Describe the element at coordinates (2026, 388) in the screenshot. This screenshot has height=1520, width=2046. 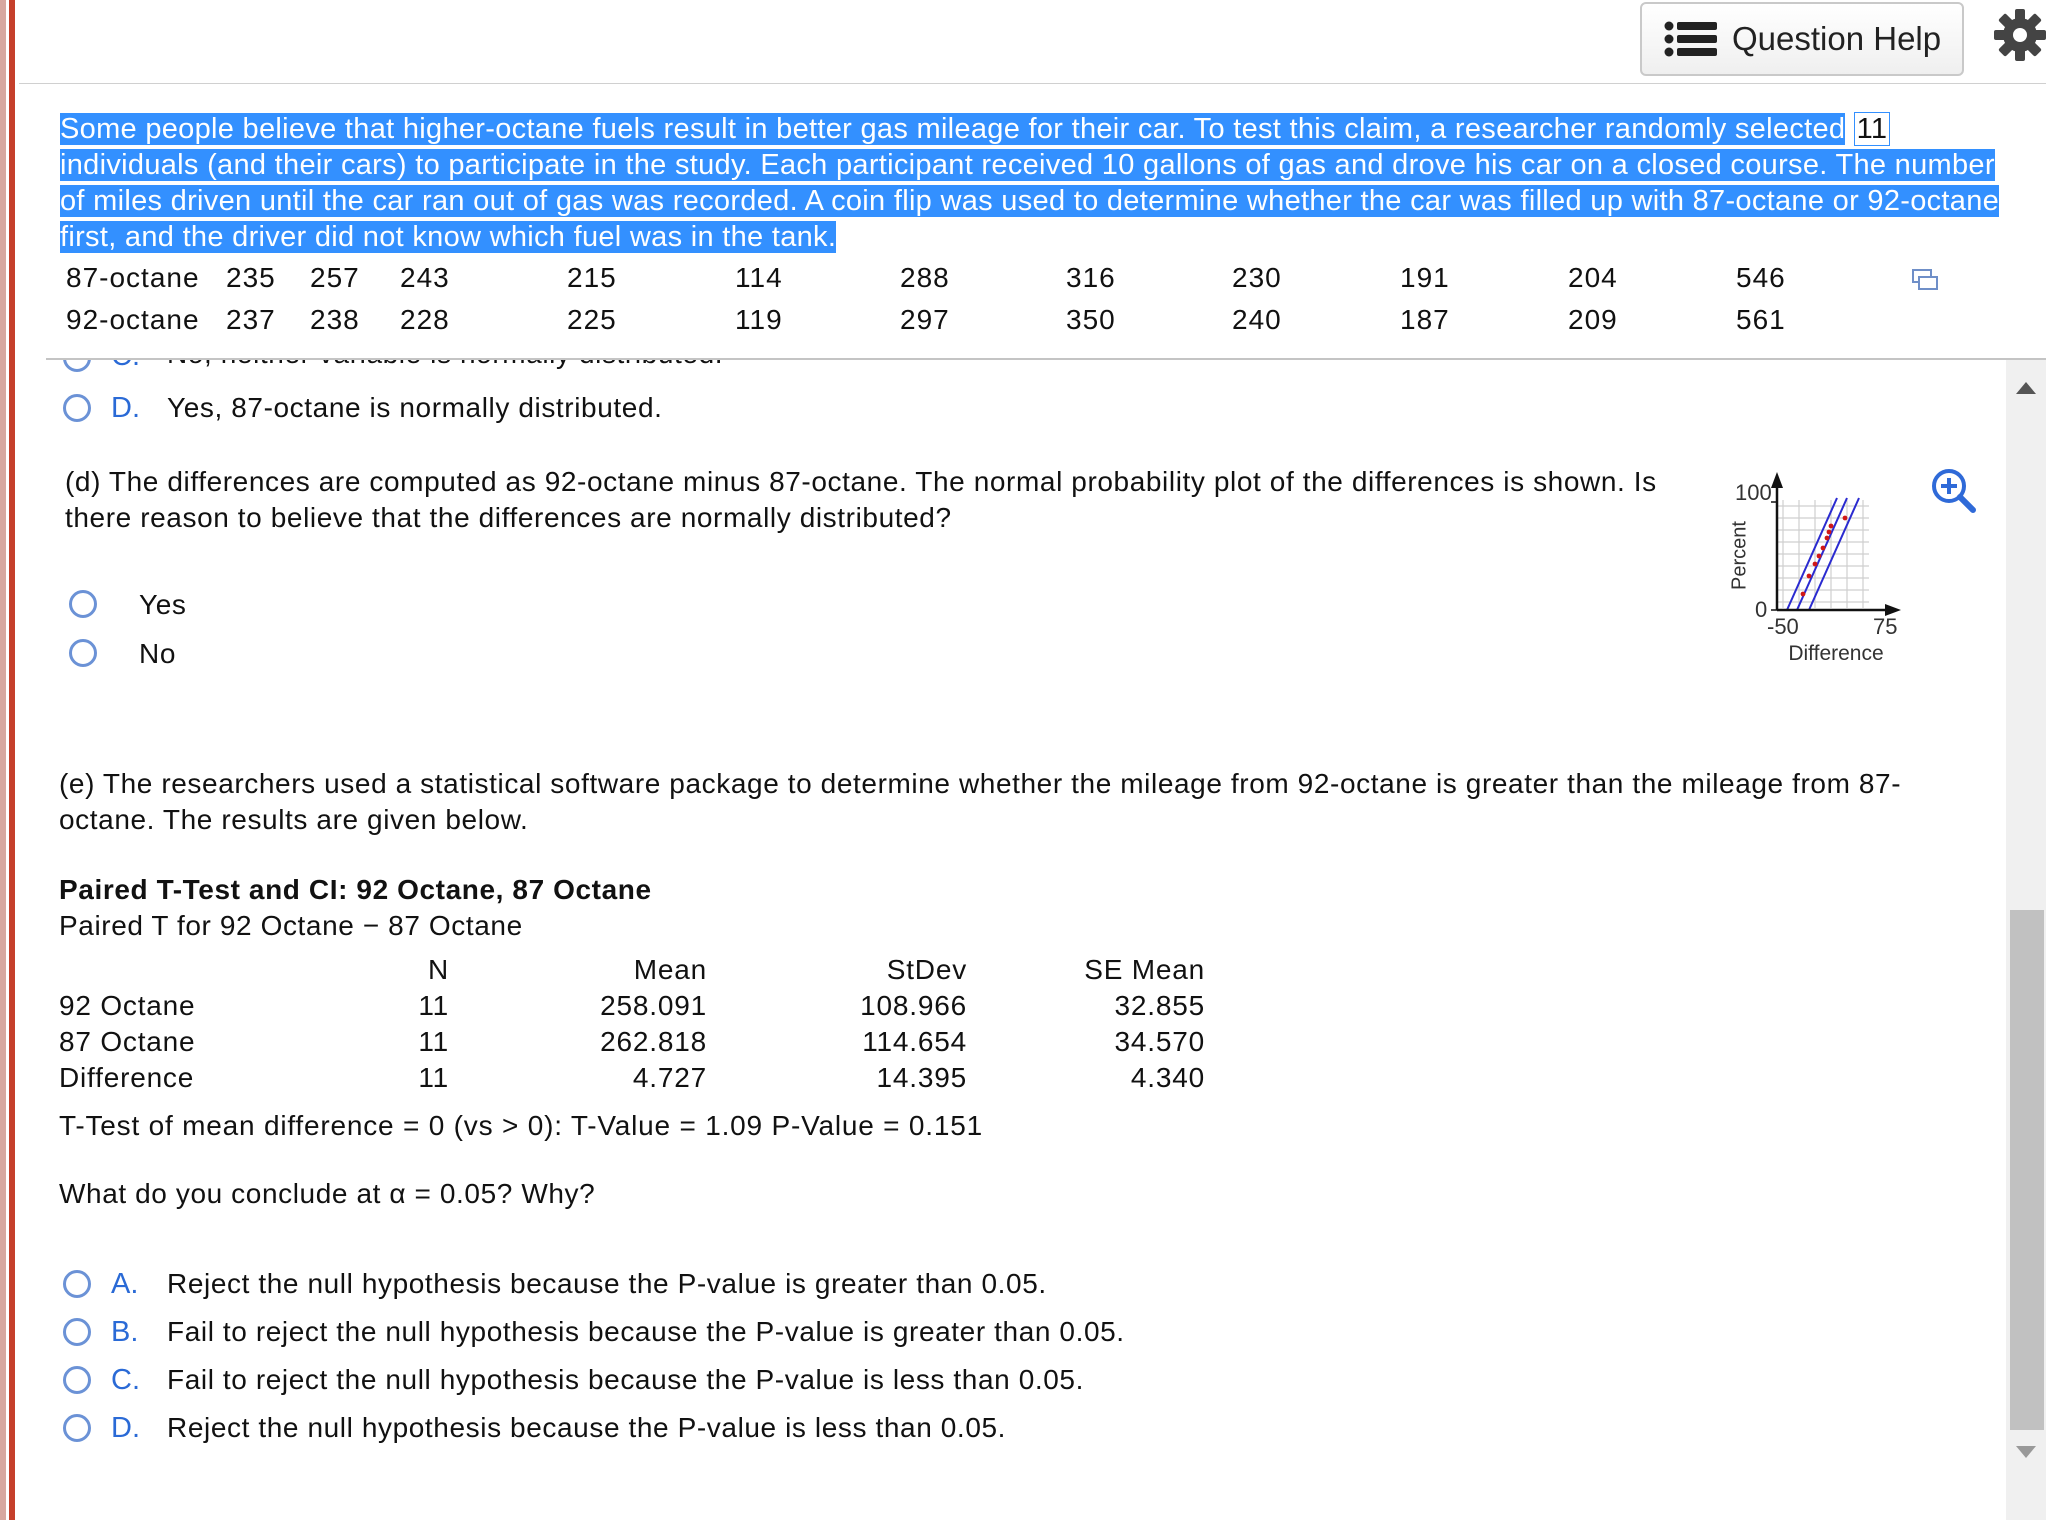
I see `scroll-up-arrow-icon` at that location.